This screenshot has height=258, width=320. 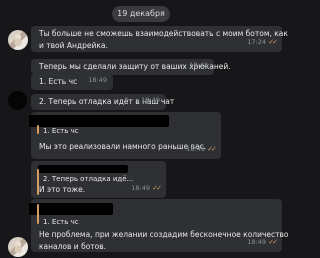 What do you see at coordinates (141, 14) in the screenshot?
I see `date-separator: 19 декабря` at bounding box center [141, 14].